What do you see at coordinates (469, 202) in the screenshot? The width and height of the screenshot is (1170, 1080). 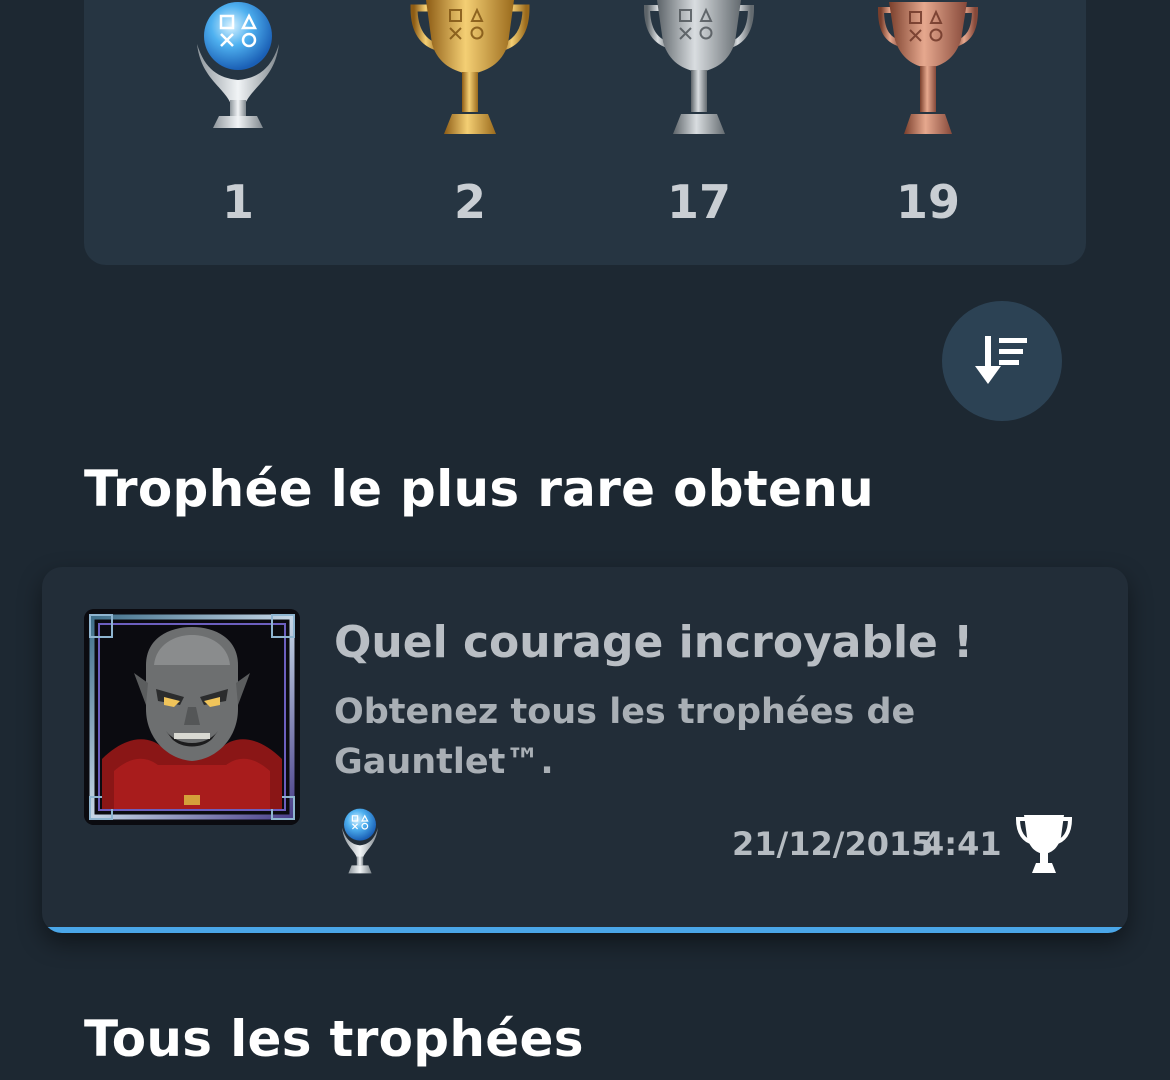 I see `gold-count: 2` at bounding box center [469, 202].